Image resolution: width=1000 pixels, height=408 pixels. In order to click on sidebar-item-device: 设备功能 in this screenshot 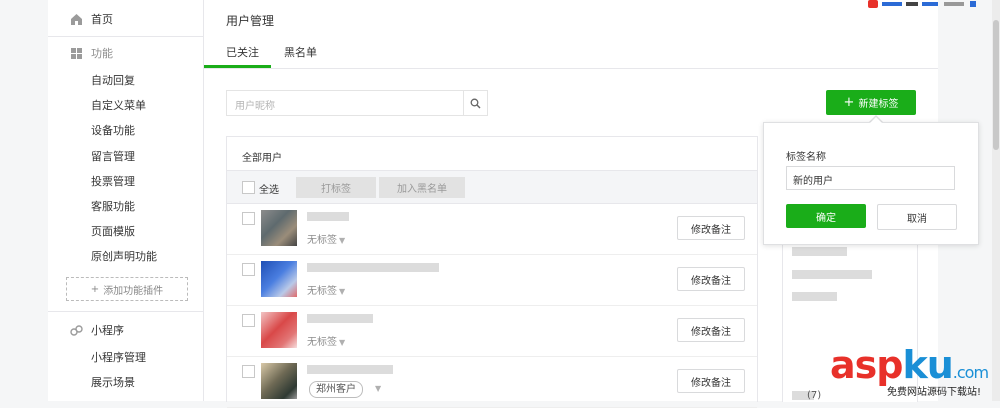, I will do `click(113, 130)`.